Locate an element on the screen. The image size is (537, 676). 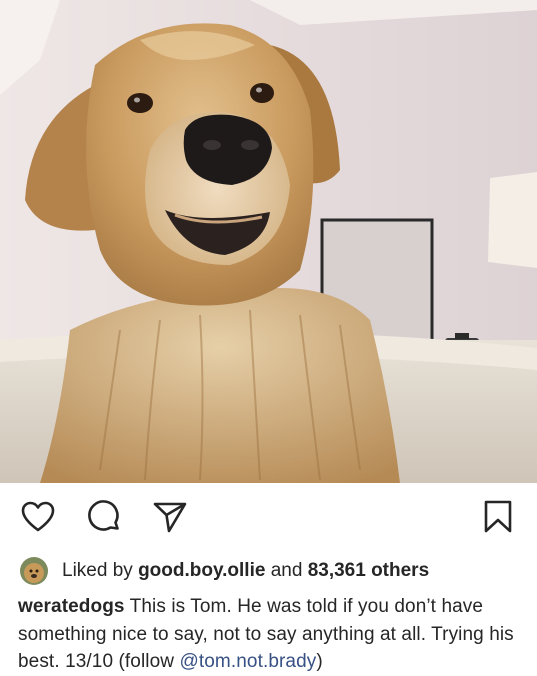
heart-icon is located at coordinates (38, 516).